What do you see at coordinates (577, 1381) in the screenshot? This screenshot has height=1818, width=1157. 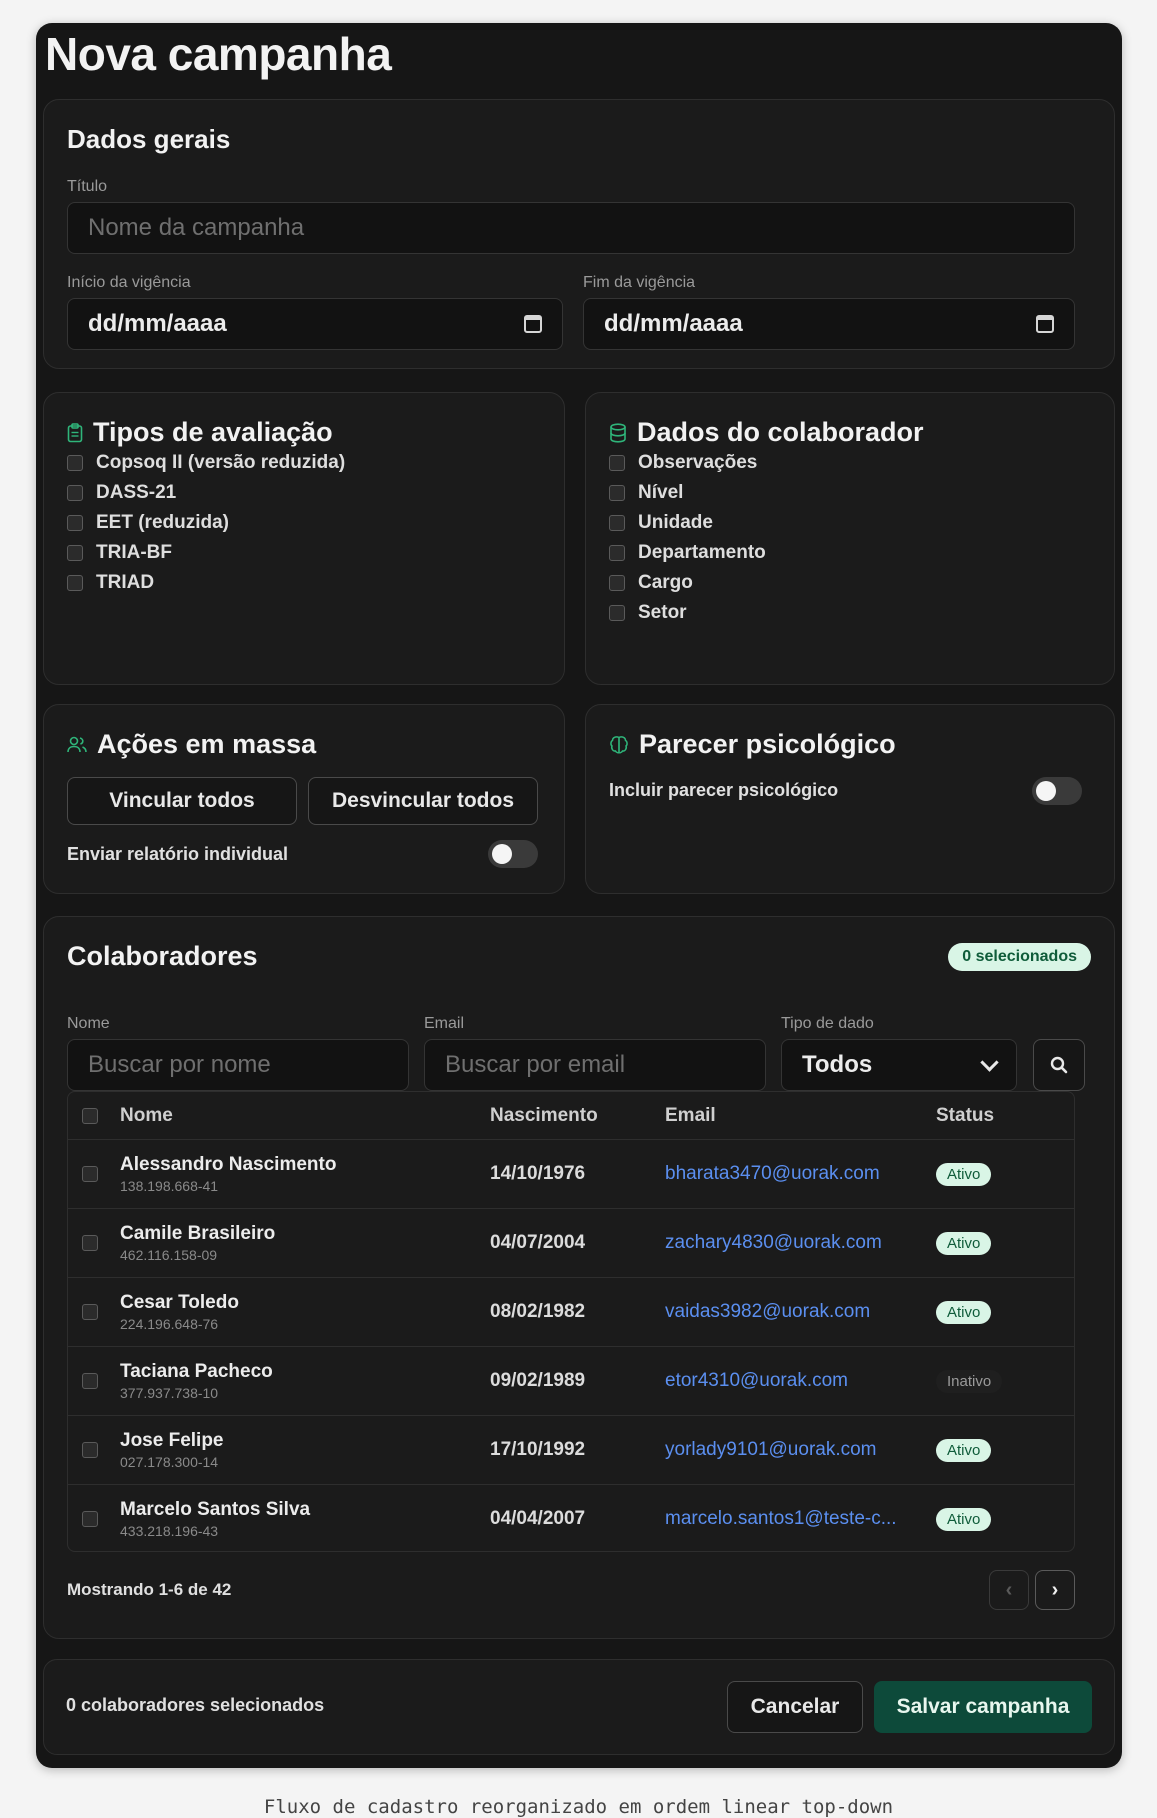 I see `birth-date: 09/02/1989` at bounding box center [577, 1381].